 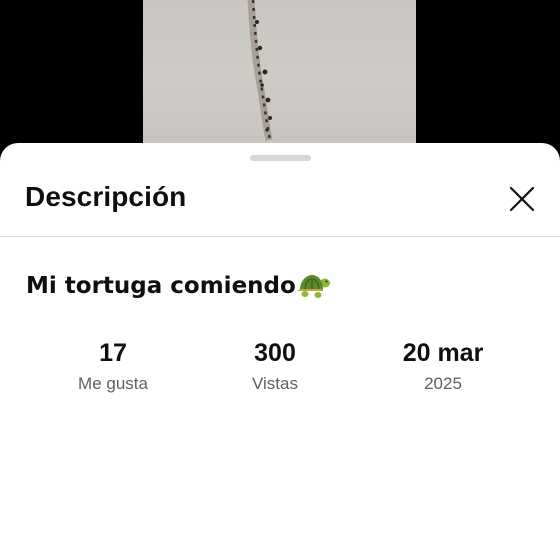 I want to click on views-stat: 300 Vistas, so click(x=275, y=366).